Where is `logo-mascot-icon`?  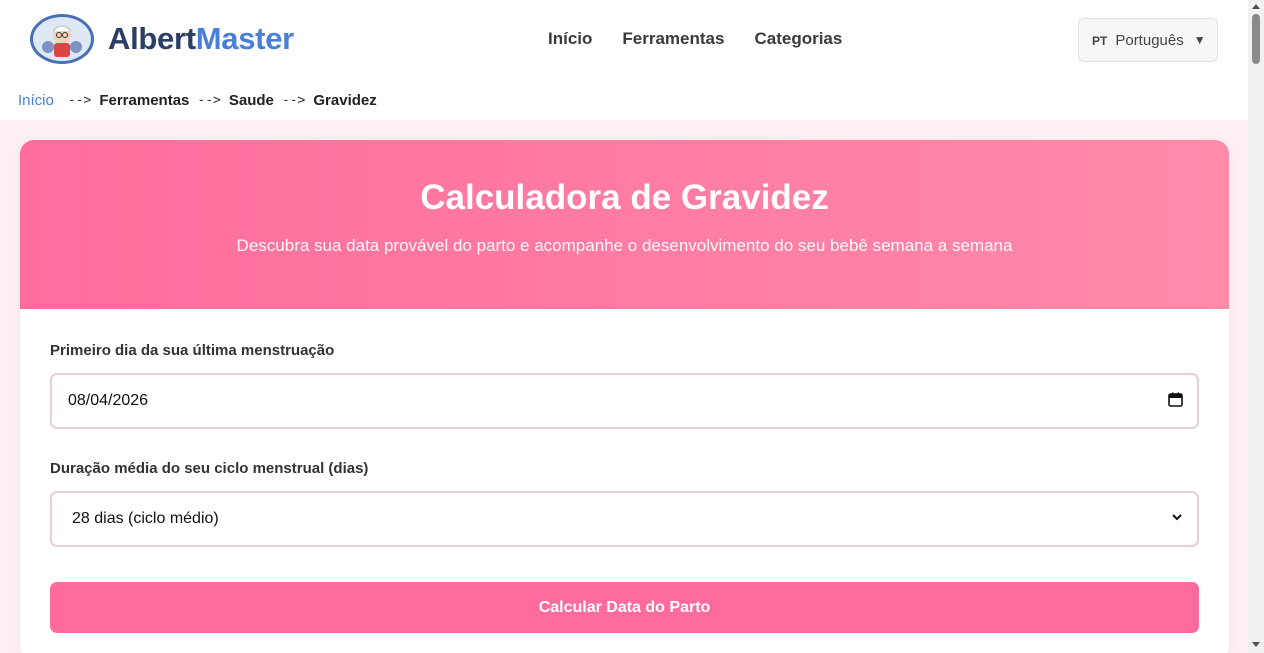
logo-mascot-icon is located at coordinates (62, 39).